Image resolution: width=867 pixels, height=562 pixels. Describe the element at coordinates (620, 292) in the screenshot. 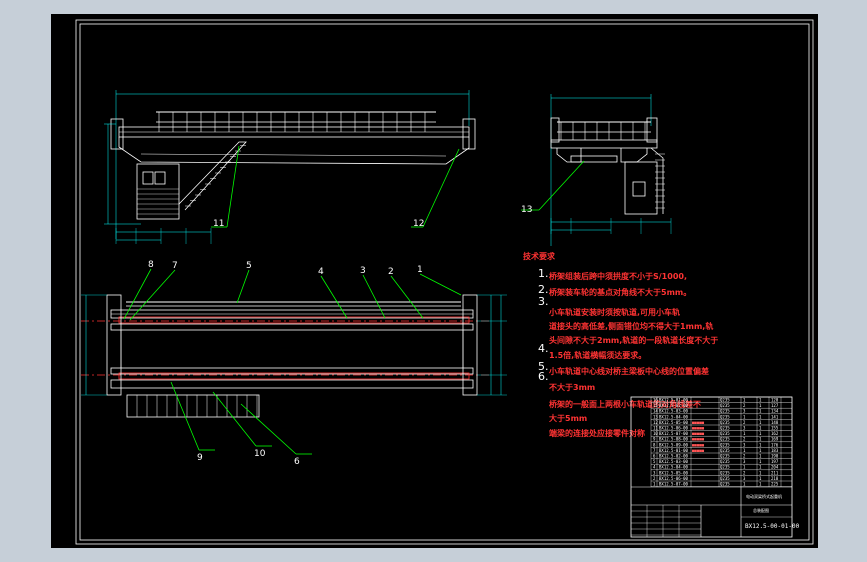

I see `note-line: 桥架装车轮的基点对角线不大于5mm。` at that location.